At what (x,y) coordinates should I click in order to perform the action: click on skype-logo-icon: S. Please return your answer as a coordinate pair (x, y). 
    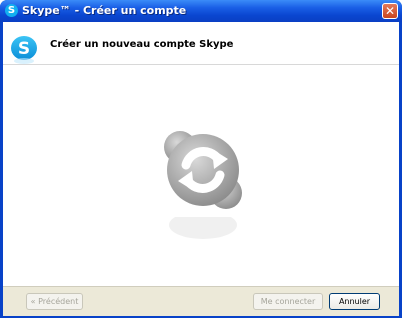
    Looking at the image, I should click on (24, 50).